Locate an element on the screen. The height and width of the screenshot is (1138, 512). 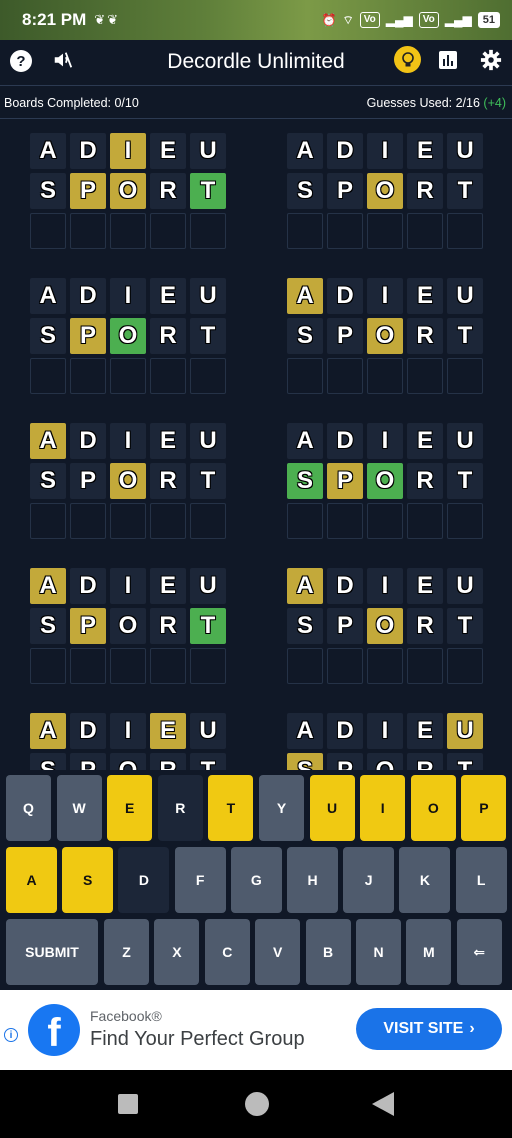
home-icon is located at coordinates (257, 1104).